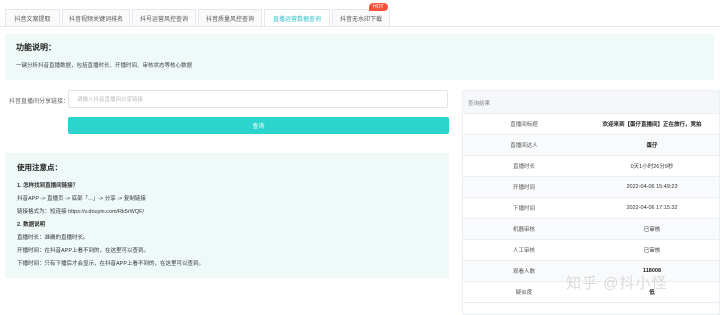 The image size is (720, 315). I want to click on tab-divider, so click(360, 26).